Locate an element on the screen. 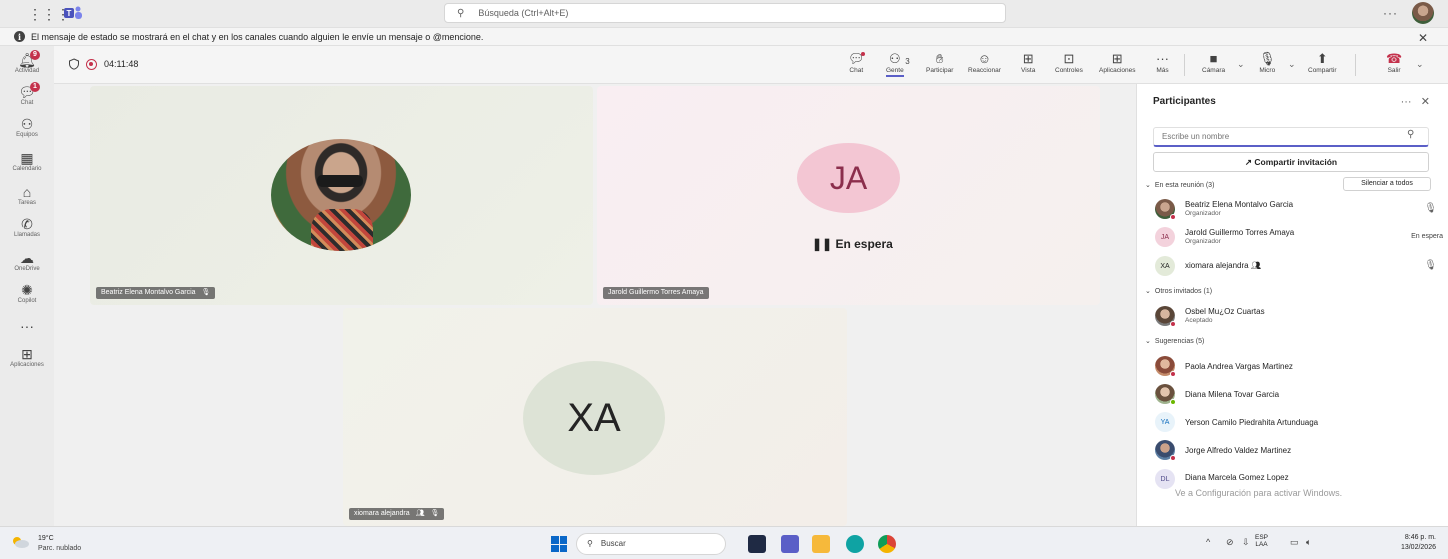  suggestion-row: Diana Milena Tovar Garcia is located at coordinates (1298, 394).